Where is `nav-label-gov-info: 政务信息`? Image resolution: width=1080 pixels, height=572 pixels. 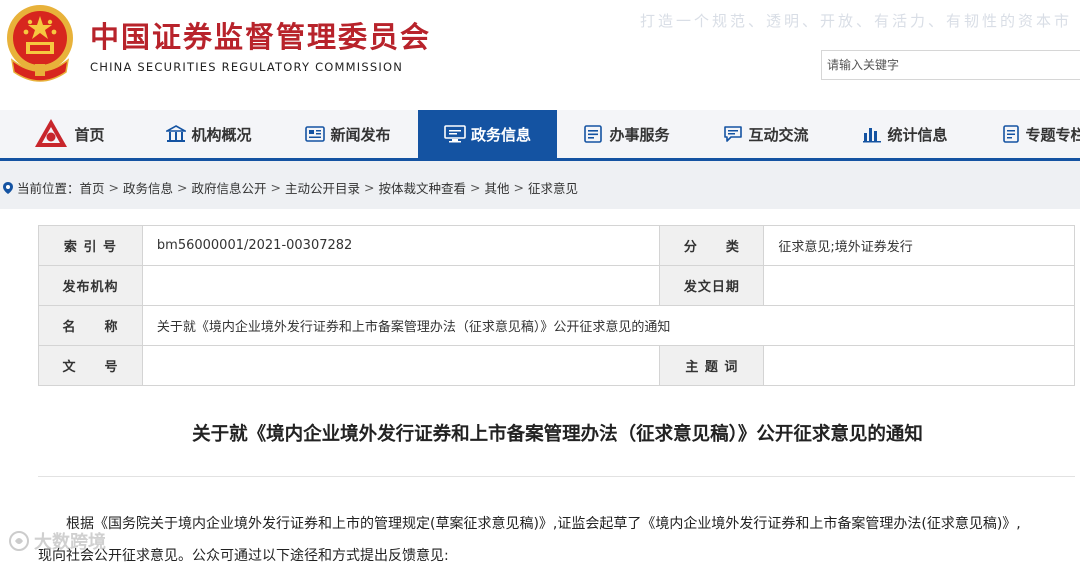
nav-label-gov-info: 政务信息 is located at coordinates (500, 134).